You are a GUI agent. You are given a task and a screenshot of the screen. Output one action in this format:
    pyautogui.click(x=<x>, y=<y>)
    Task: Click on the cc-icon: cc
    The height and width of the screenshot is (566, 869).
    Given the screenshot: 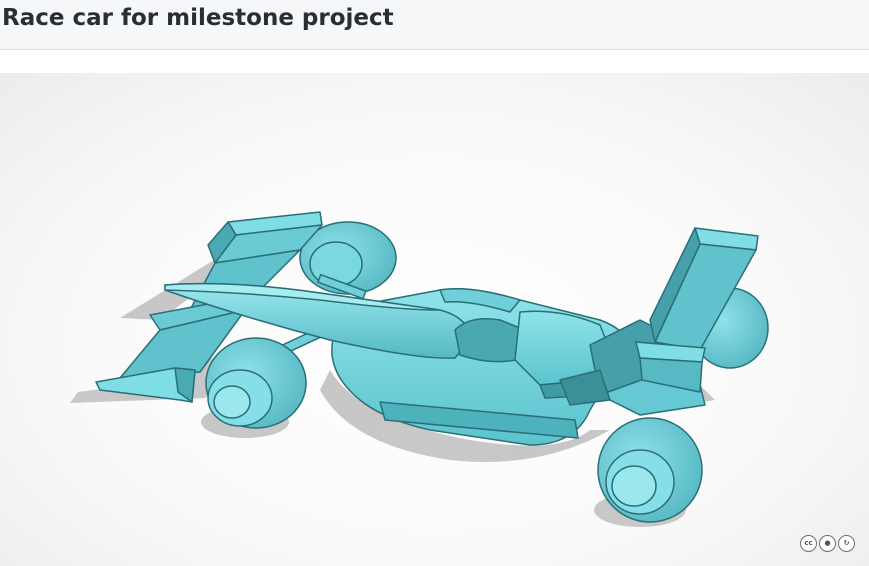 What is the action you would take?
    pyautogui.click(x=808, y=543)
    